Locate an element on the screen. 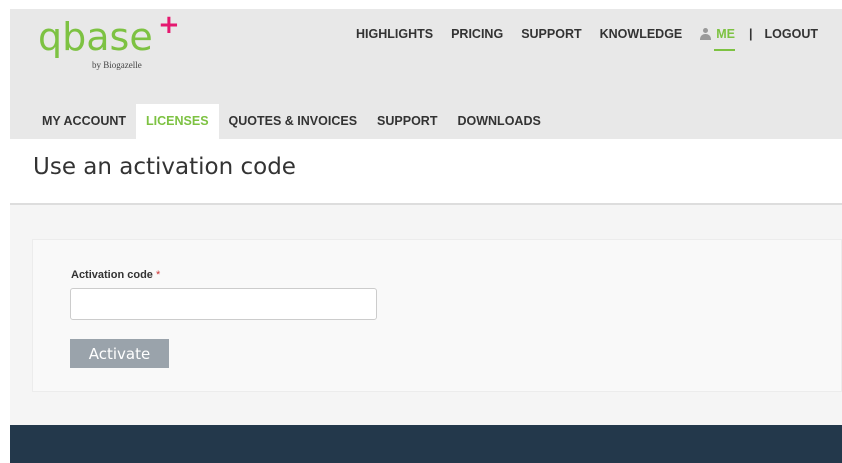  activate-button: Activate is located at coordinates (119, 353).